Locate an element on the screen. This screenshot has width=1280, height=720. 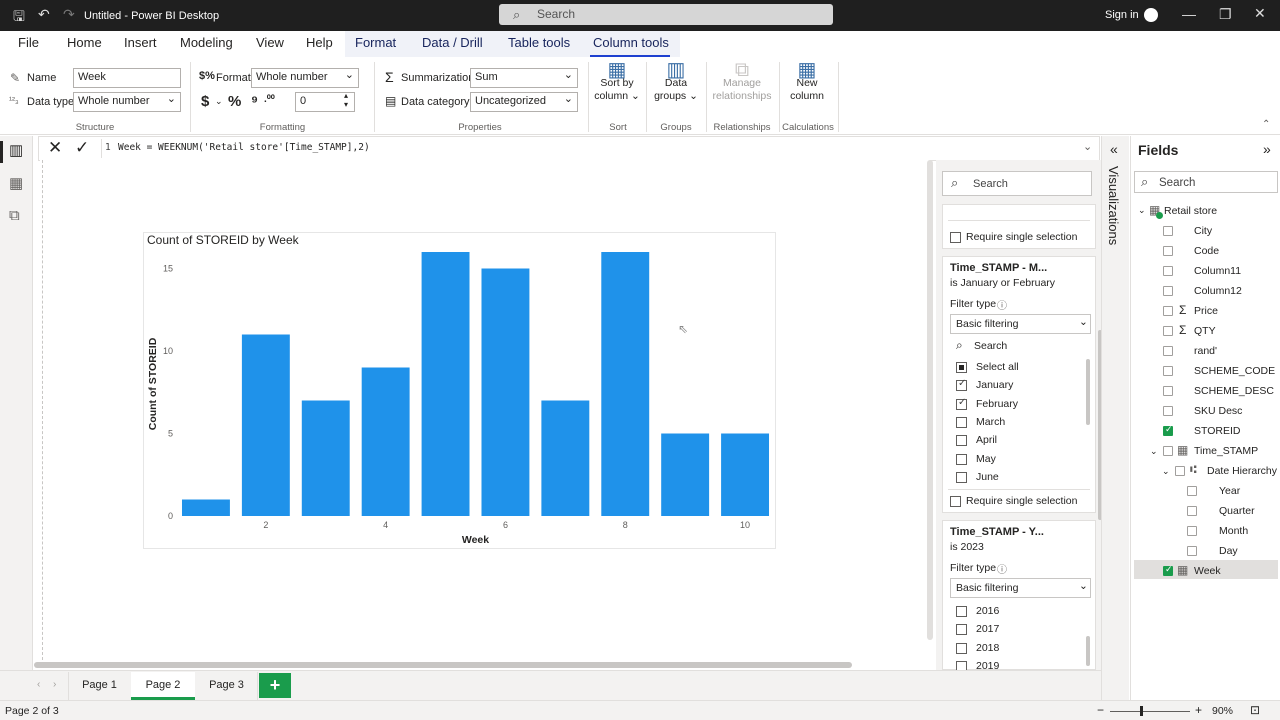
fit-to-page-icon: ⊡ is located at coordinates (1255, 710).